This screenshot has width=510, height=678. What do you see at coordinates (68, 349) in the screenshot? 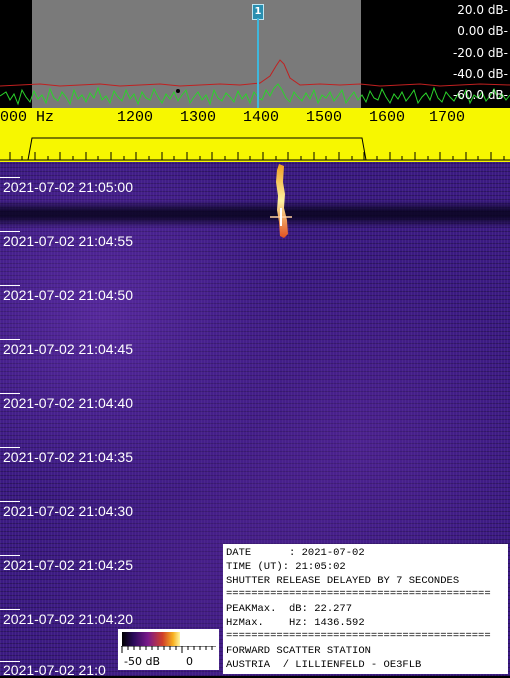
I see `timestamp-label: 2021-07-02 21:04:45` at bounding box center [68, 349].